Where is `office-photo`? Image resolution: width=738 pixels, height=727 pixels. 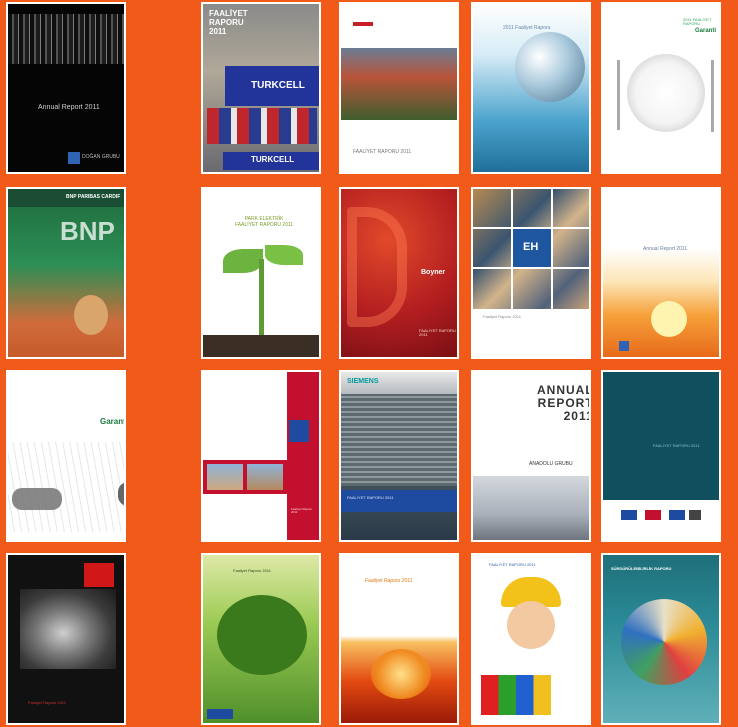 office-photo is located at coordinates (531, 508).